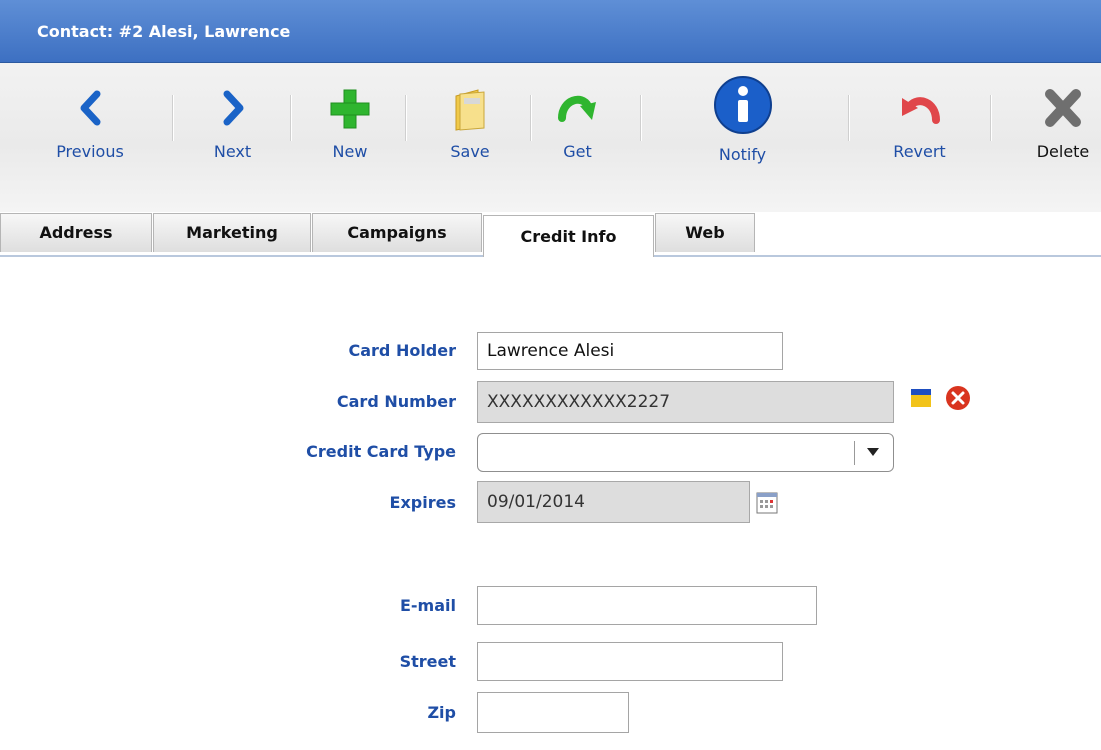  What do you see at coordinates (921, 398) in the screenshot?
I see `card-edit-icon` at bounding box center [921, 398].